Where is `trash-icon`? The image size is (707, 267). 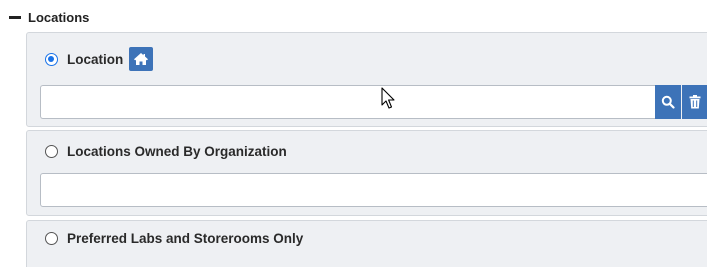 trash-icon is located at coordinates (695, 102).